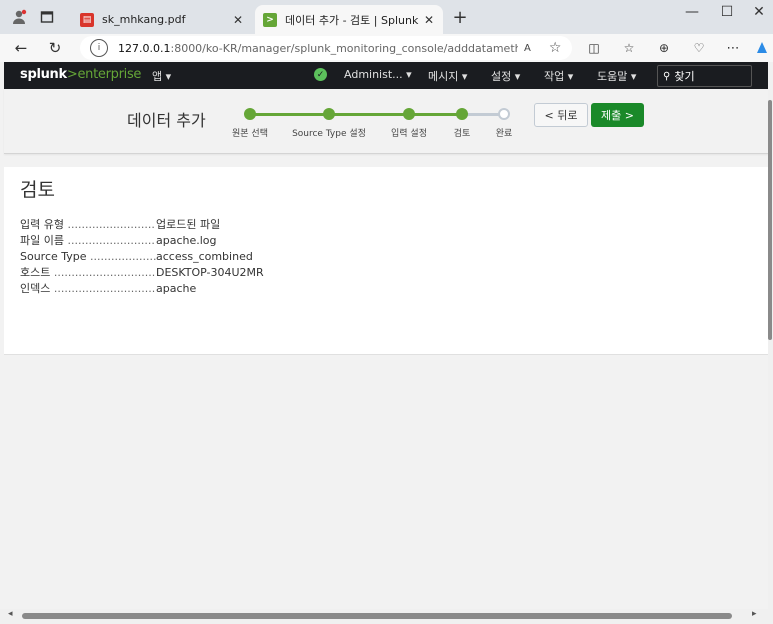 This screenshot has height=624, width=773. I want to click on collections-icon: ⊕, so click(664, 48).